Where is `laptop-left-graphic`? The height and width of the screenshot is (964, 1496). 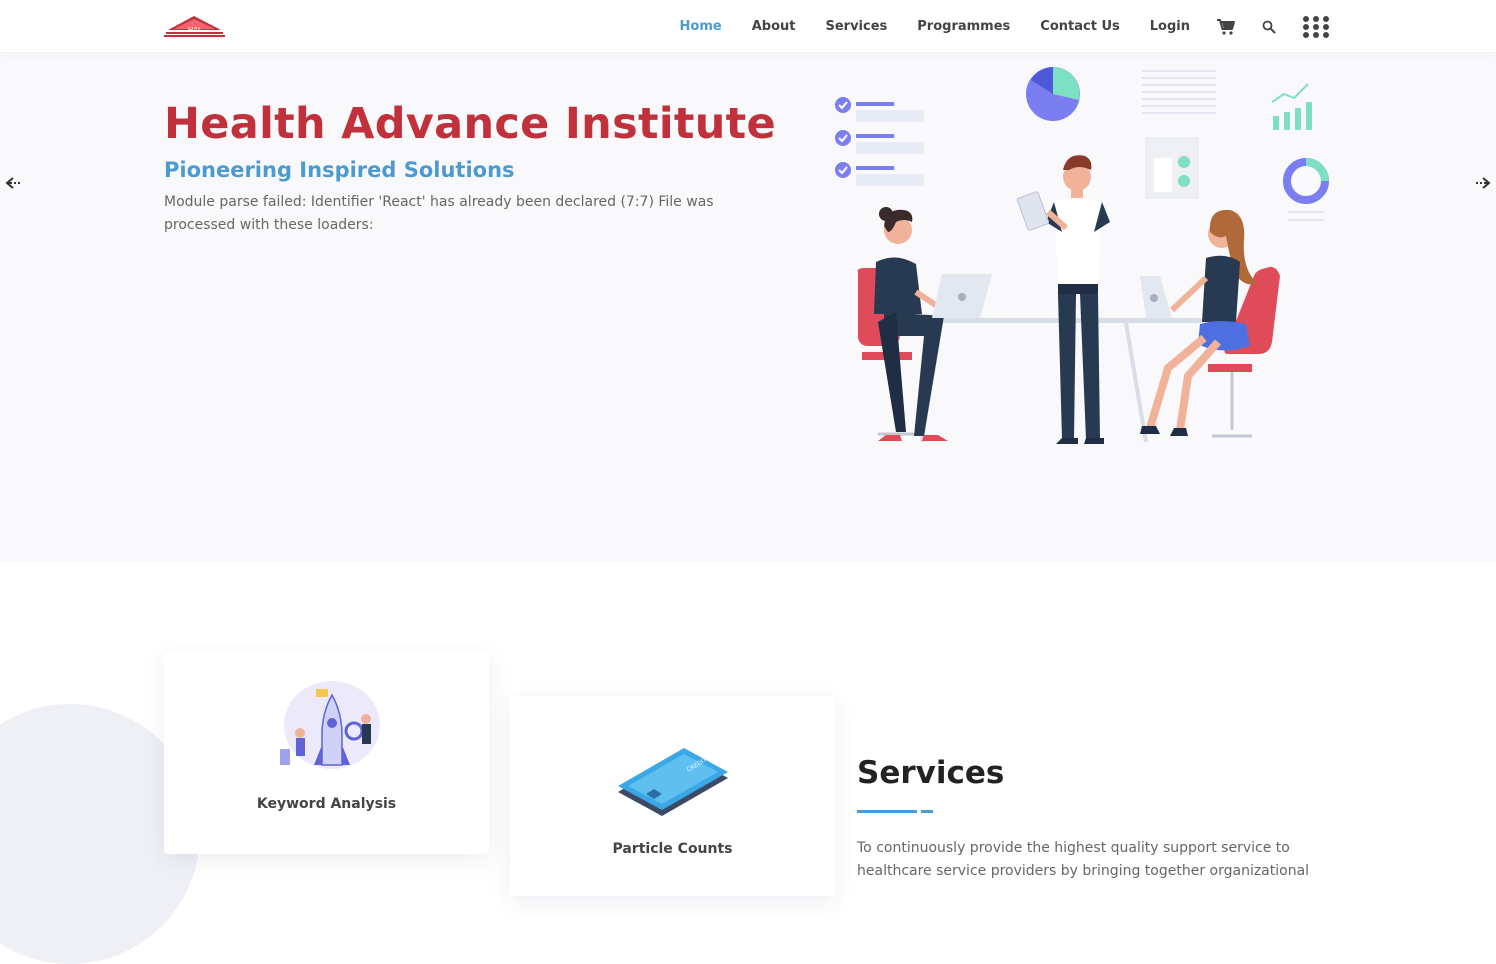
laptop-left-graphic is located at coordinates (962, 296).